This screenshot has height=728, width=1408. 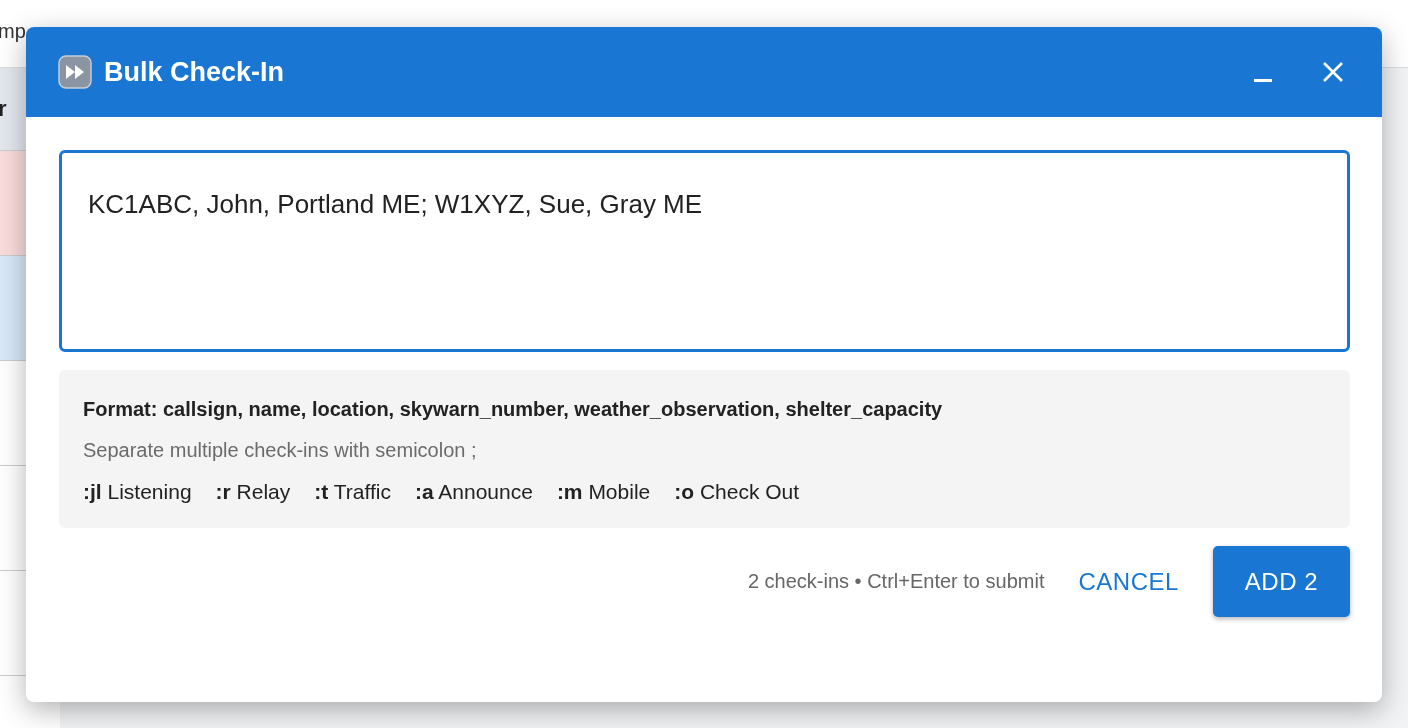 What do you see at coordinates (280, 450) in the screenshot?
I see `hint-text: Separate multiple check-ins with semicolon ;` at bounding box center [280, 450].